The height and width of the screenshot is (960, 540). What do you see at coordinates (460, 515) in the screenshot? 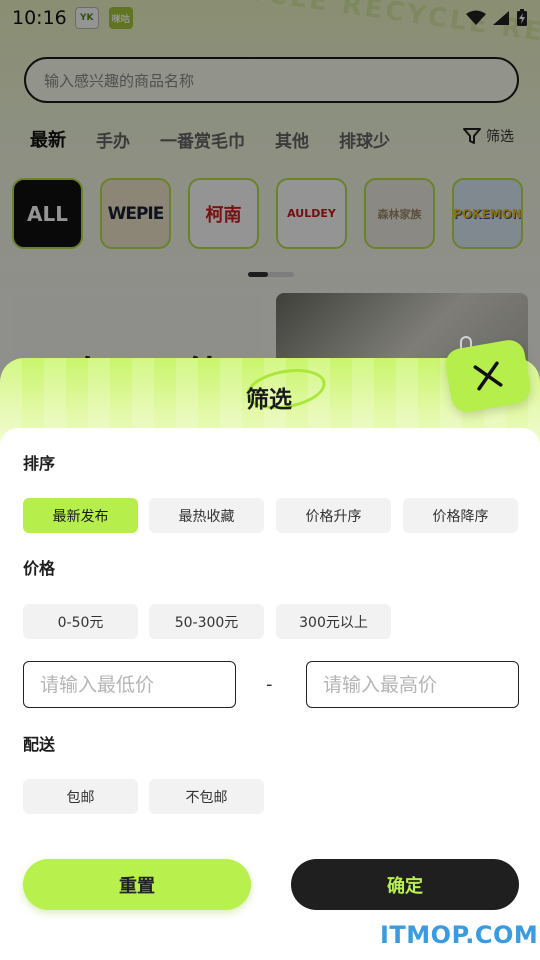
I see `sort-option-price-desc: 价格降序` at bounding box center [460, 515].